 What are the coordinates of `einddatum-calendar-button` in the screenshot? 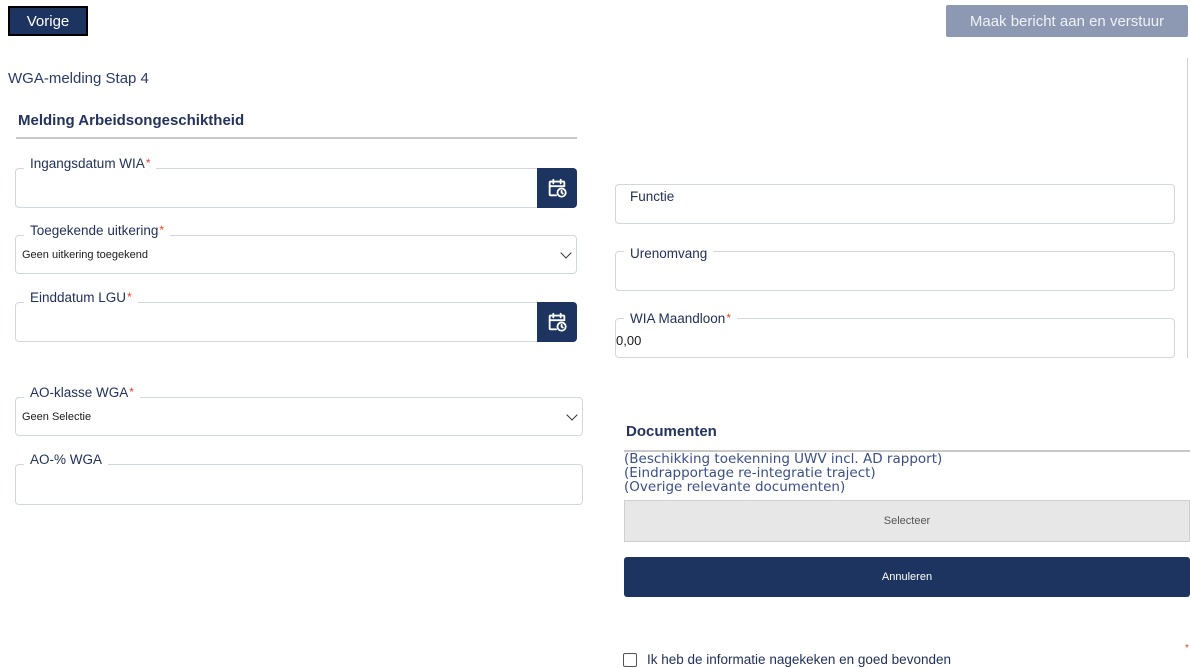 It's located at (557, 322).